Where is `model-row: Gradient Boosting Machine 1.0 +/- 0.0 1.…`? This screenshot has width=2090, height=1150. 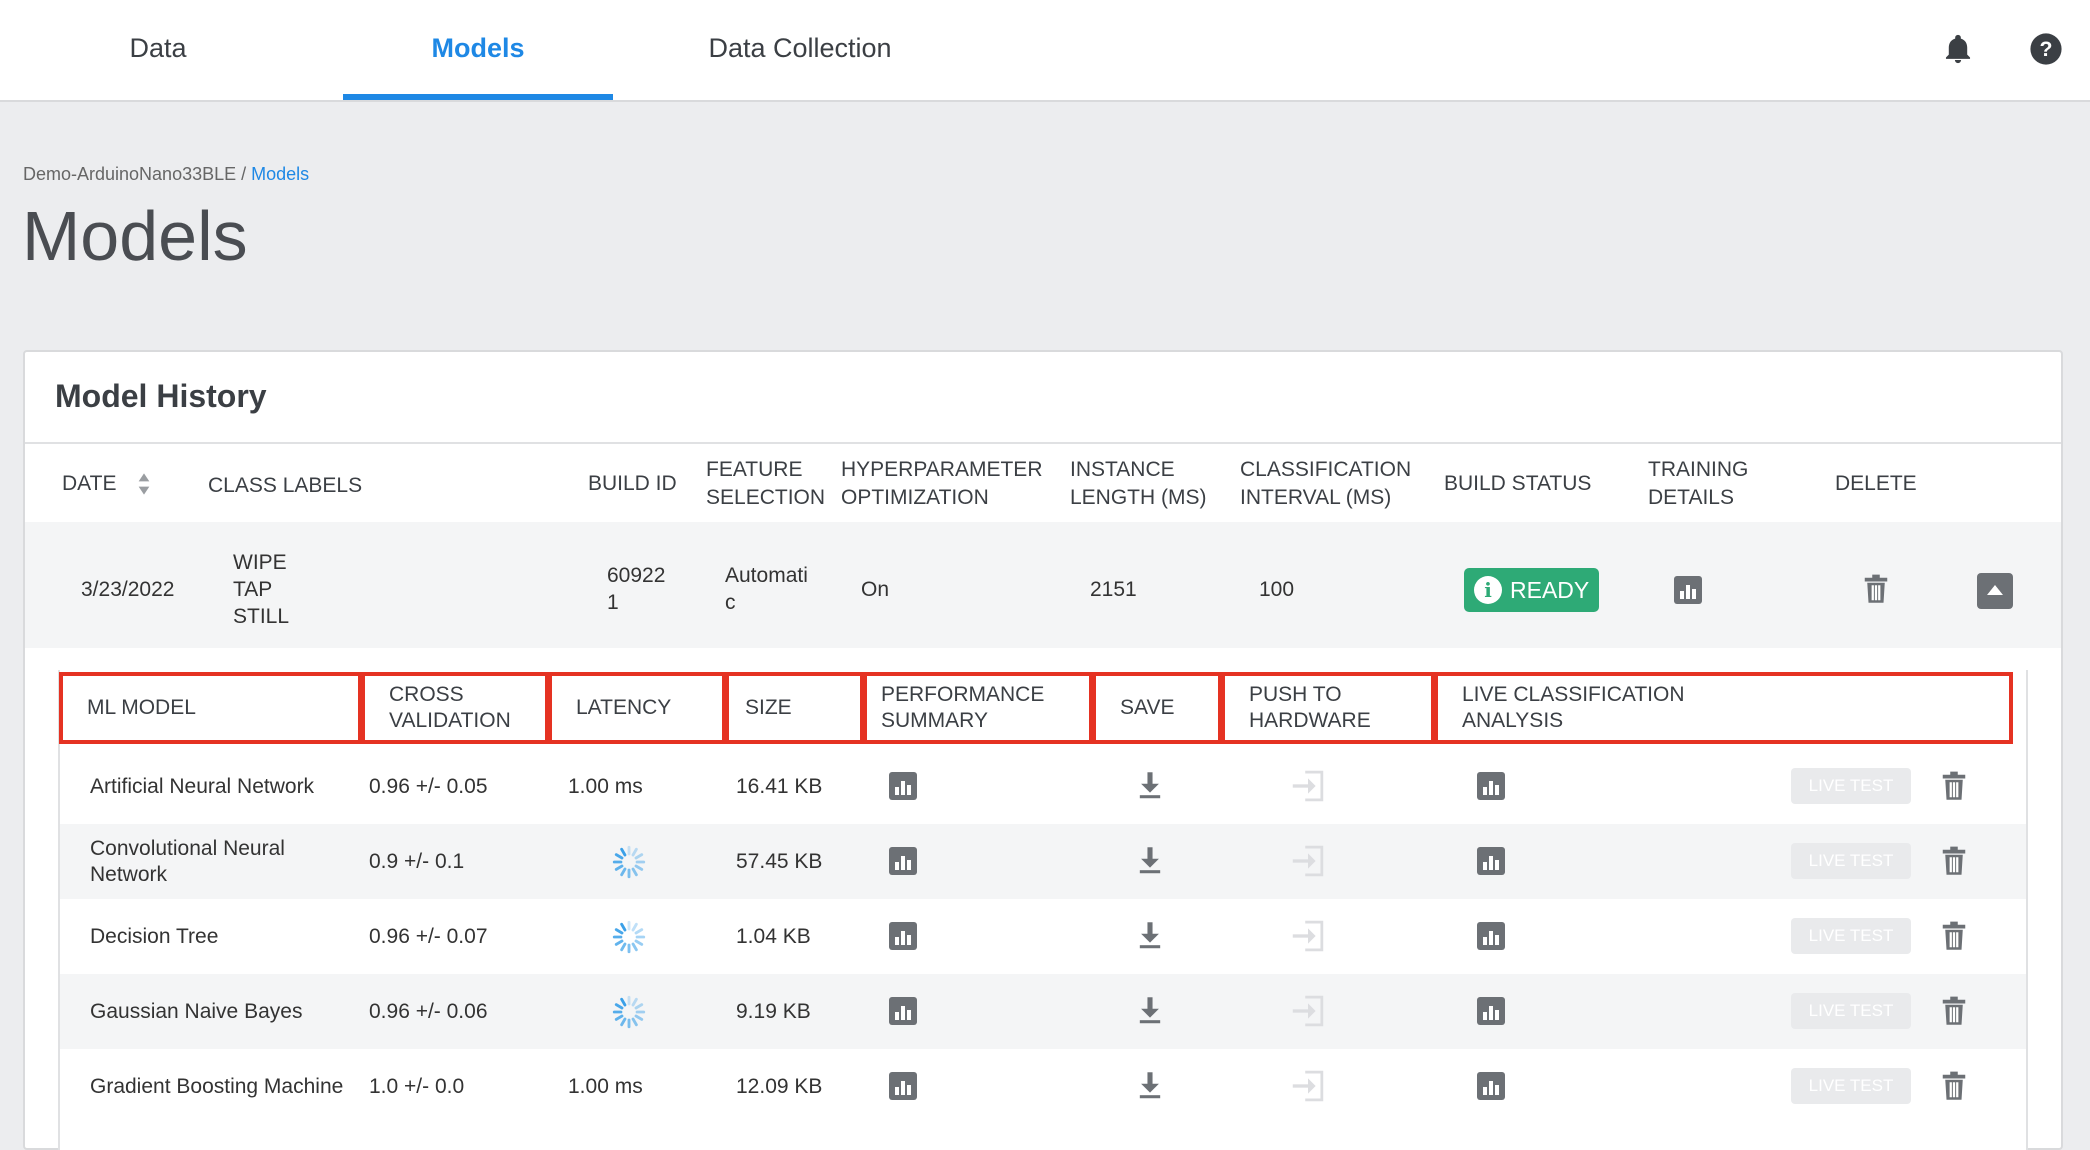
model-row: Gradient Boosting Machine 1.0 +/- 0.0 1.… is located at coordinates (1043, 1086).